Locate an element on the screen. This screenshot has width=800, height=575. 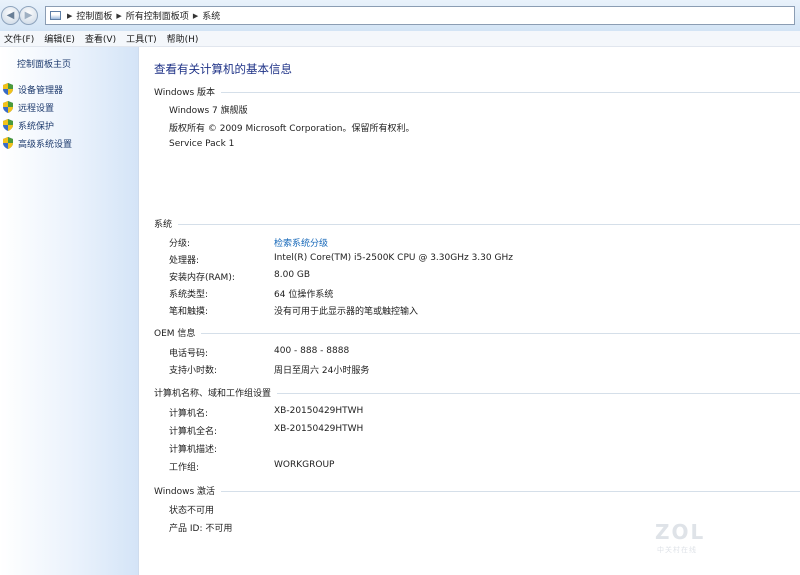
info-row-rating: 分级: 检索系统分级 is located at coordinates (479, 242).